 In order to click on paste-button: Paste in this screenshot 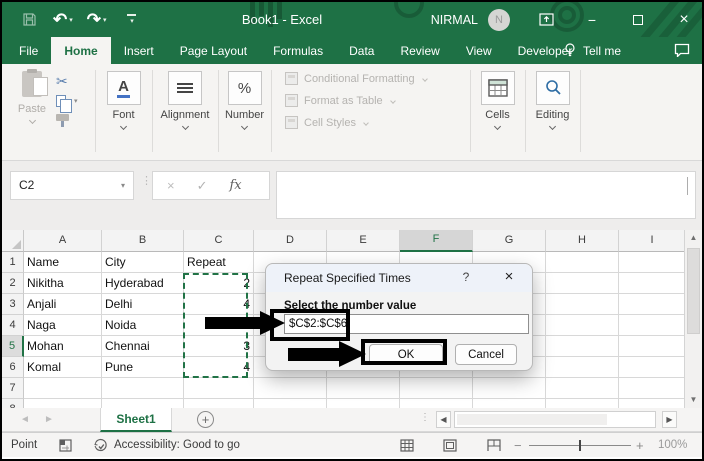, I will do `click(32, 97)`.